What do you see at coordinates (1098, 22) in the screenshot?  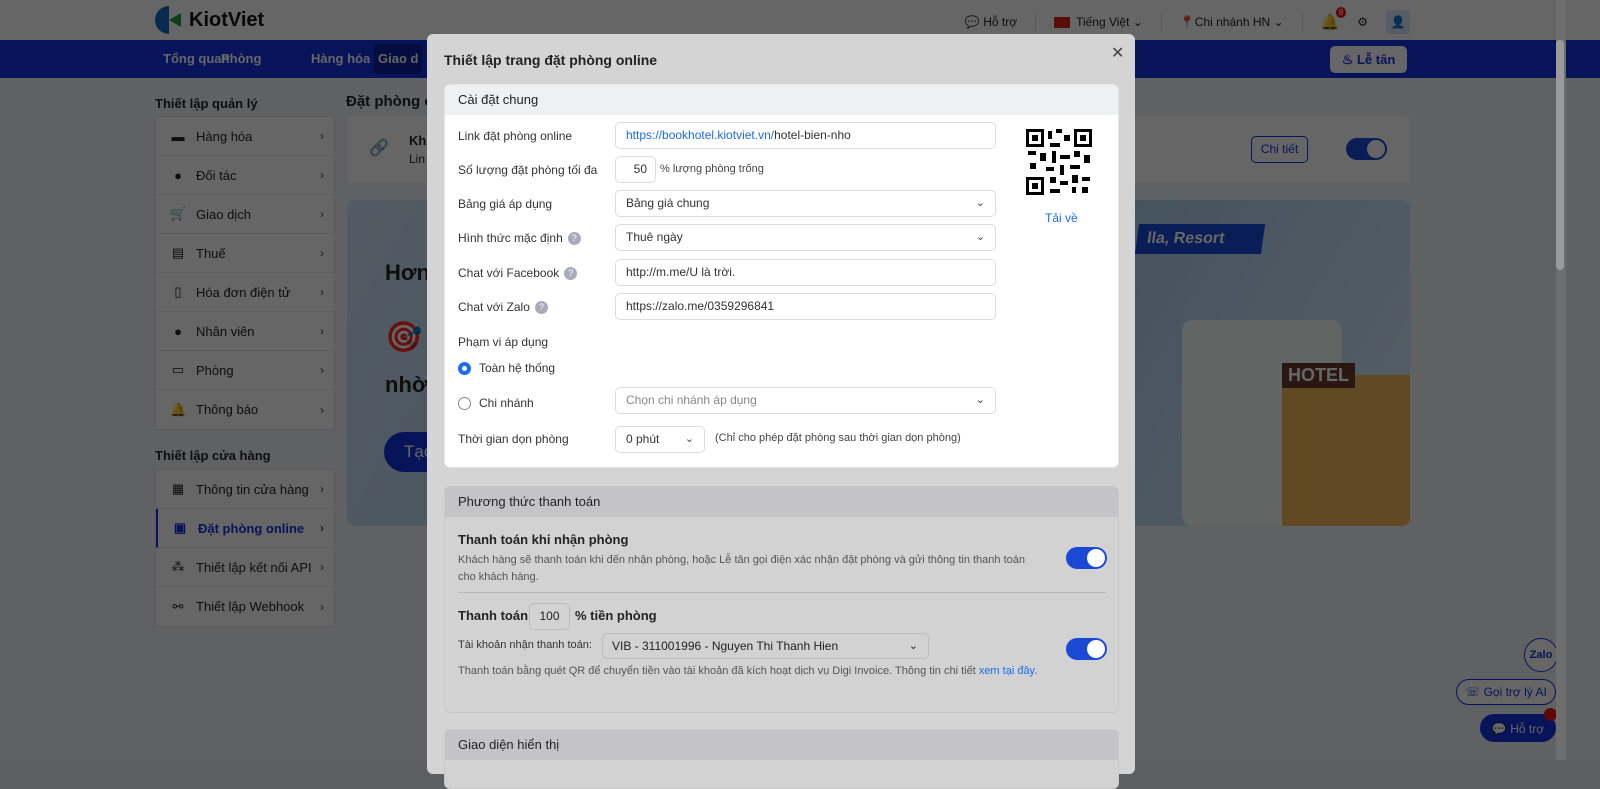 I see `language-select: Tiếng Việt ⌄` at bounding box center [1098, 22].